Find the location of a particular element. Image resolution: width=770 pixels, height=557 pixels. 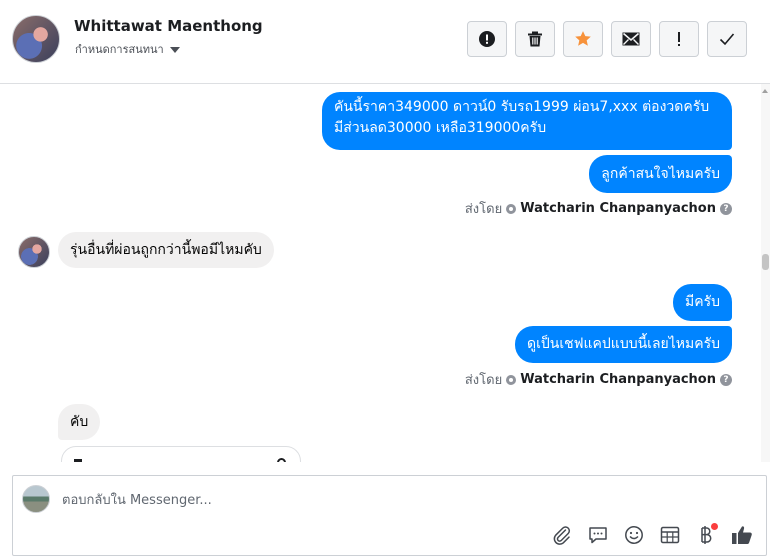

contact-avatar-small is located at coordinates (34, 252).